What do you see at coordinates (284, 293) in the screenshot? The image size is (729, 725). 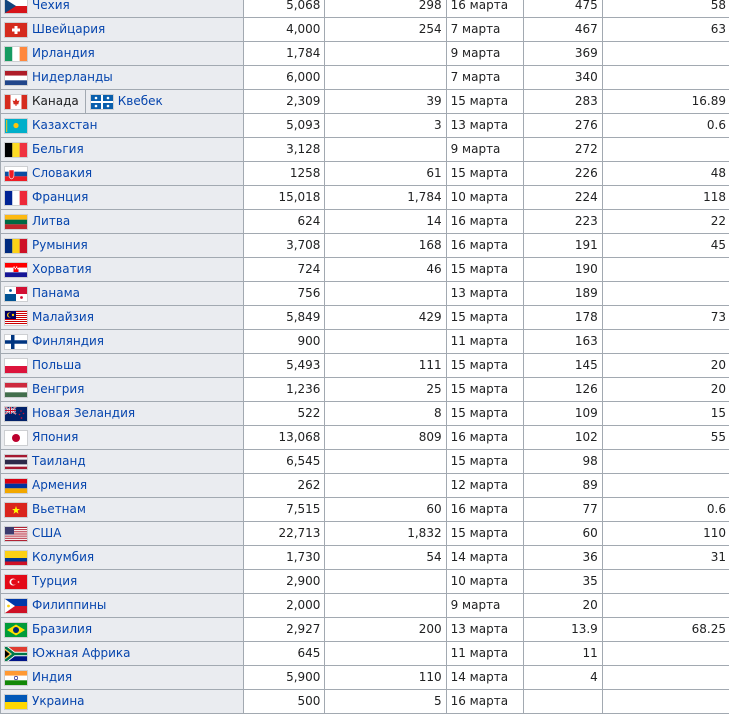 I see `value-cell: 756` at bounding box center [284, 293].